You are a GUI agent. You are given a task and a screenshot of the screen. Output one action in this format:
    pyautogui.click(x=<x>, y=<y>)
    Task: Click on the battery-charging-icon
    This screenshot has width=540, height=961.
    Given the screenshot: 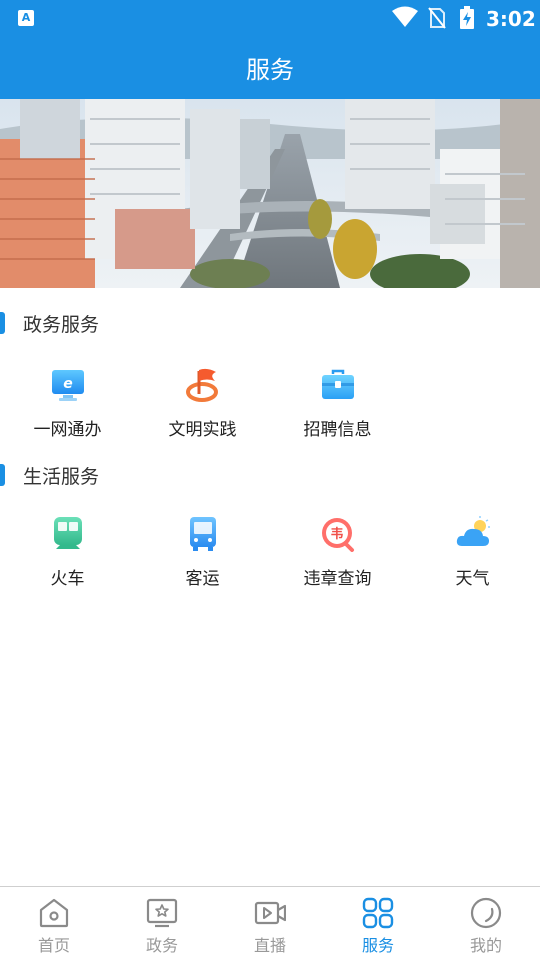 What is the action you would take?
    pyautogui.click(x=467, y=17)
    